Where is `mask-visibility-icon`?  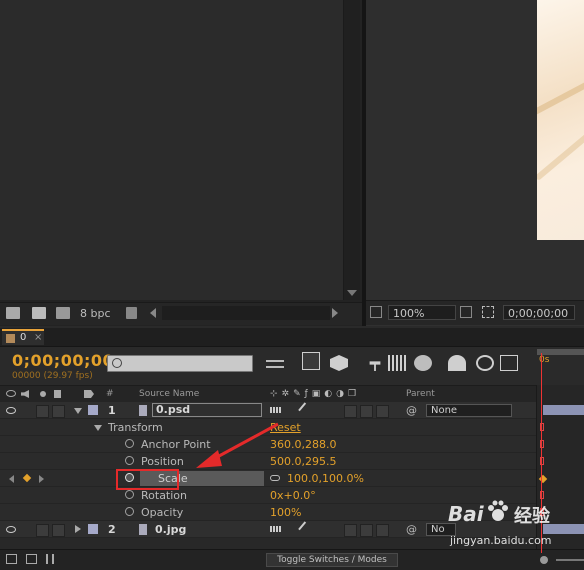
mask-visibility-icon is located at coordinates (488, 312).